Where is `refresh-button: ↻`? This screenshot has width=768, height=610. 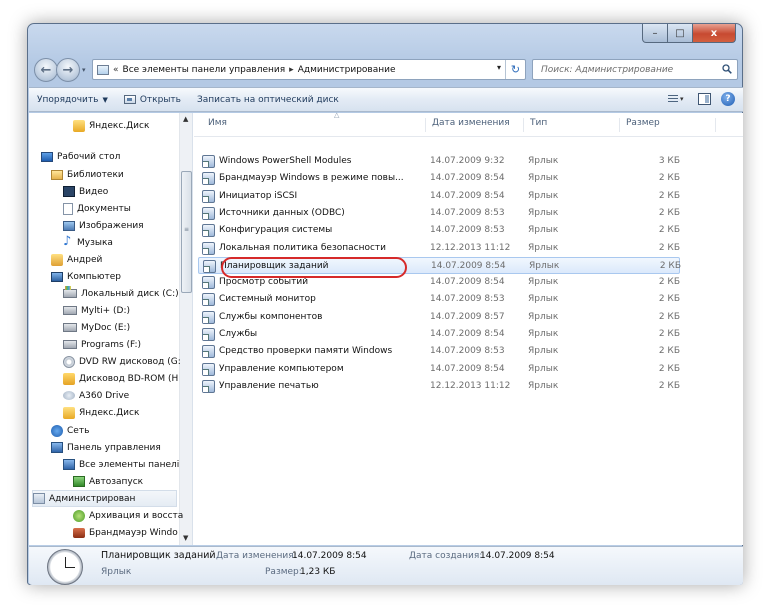 refresh-button: ↻ is located at coordinates (515, 69).